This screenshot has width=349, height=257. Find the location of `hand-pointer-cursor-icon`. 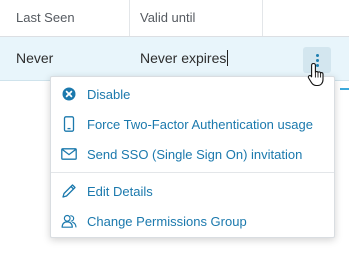

hand-pointer-cursor-icon is located at coordinates (315, 74).